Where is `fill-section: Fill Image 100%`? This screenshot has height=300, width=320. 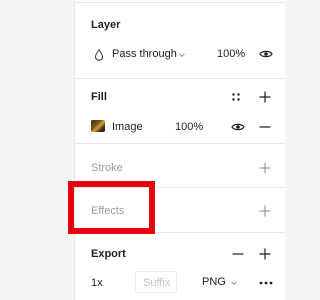 fill-section: Fill Image 100% is located at coordinates (180, 105).